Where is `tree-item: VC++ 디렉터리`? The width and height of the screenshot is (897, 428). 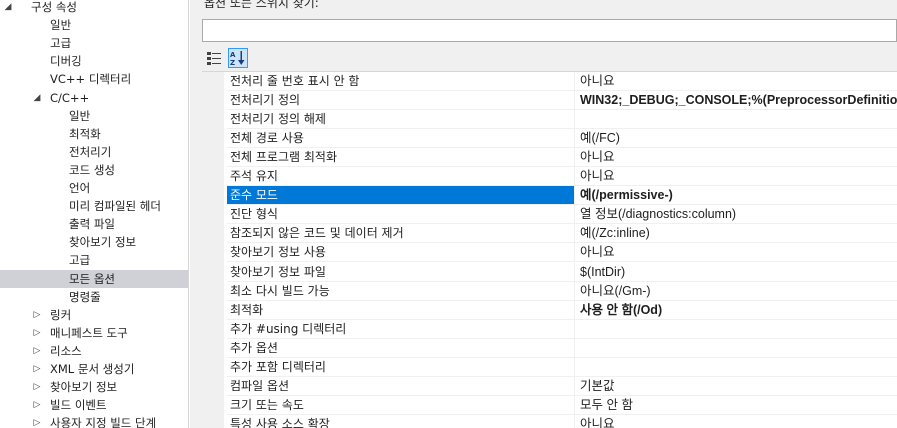
tree-item: VC++ 디렉터리 is located at coordinates (94, 79).